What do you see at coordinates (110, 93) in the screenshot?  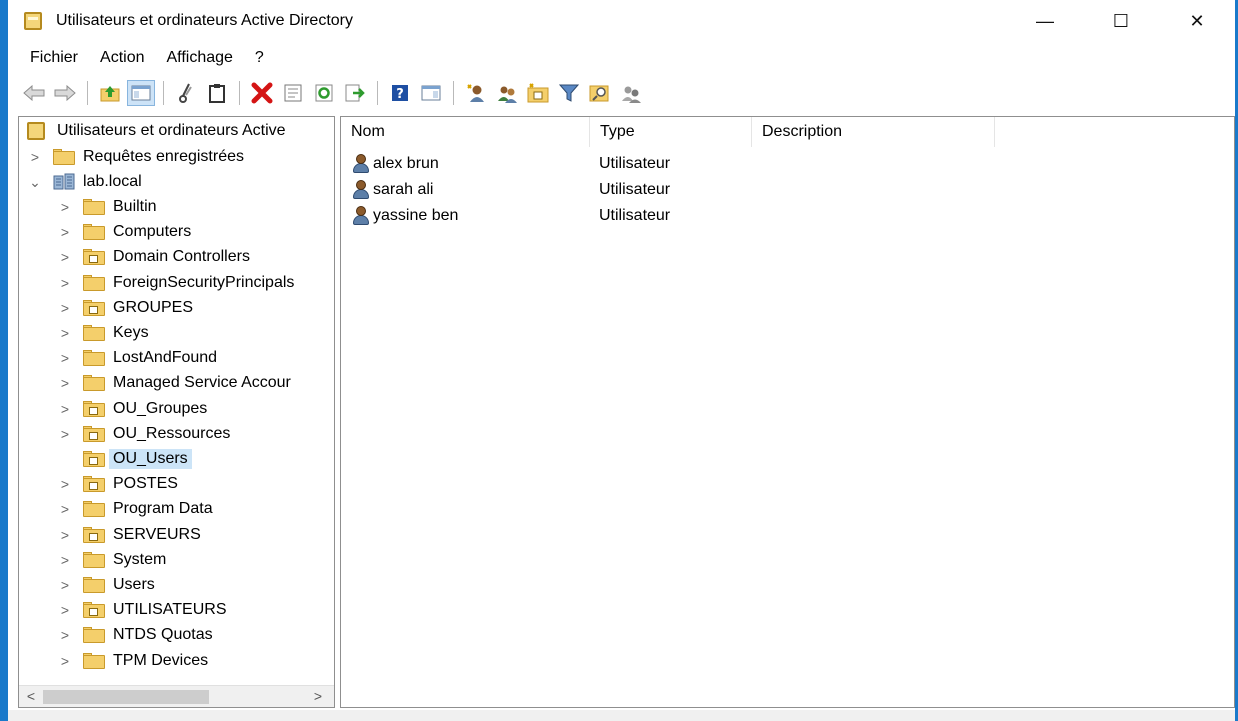 I see `up-level-button` at bounding box center [110, 93].